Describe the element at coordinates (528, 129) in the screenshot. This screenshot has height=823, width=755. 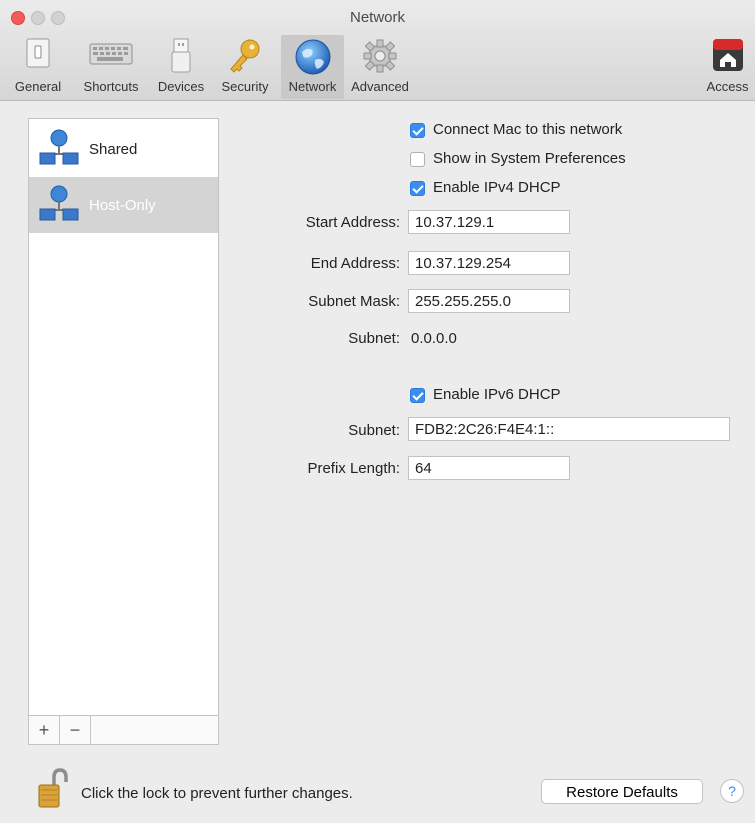
I see `checkbox-label: Connect Mac to this network` at that location.